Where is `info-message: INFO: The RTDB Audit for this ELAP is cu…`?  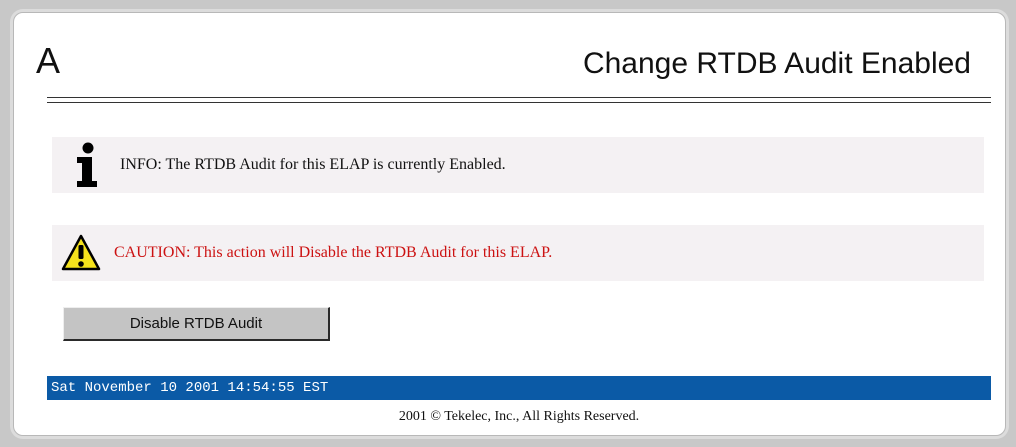
info-message: INFO: The RTDB Audit for this ELAP is cu… is located at coordinates (518, 165).